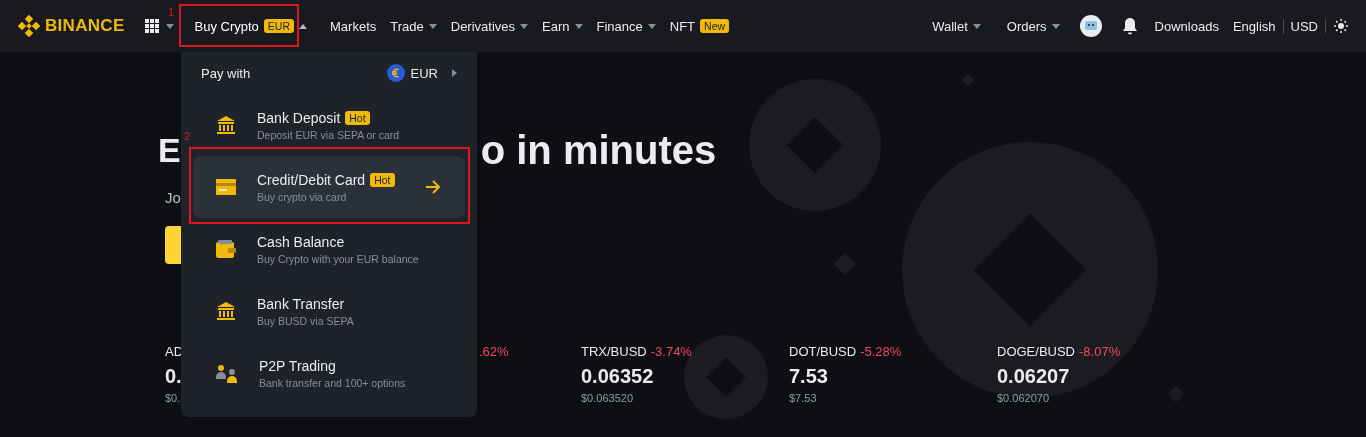 The image size is (1366, 437). I want to click on nav-menu-item: Wallet, so click(961, 26).